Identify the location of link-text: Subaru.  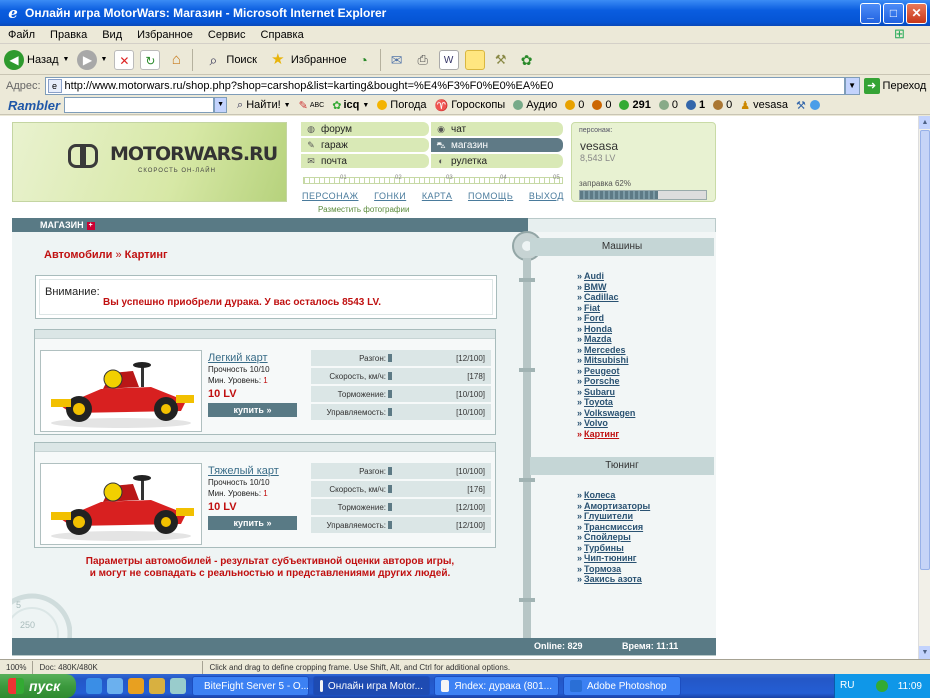
(599, 392).